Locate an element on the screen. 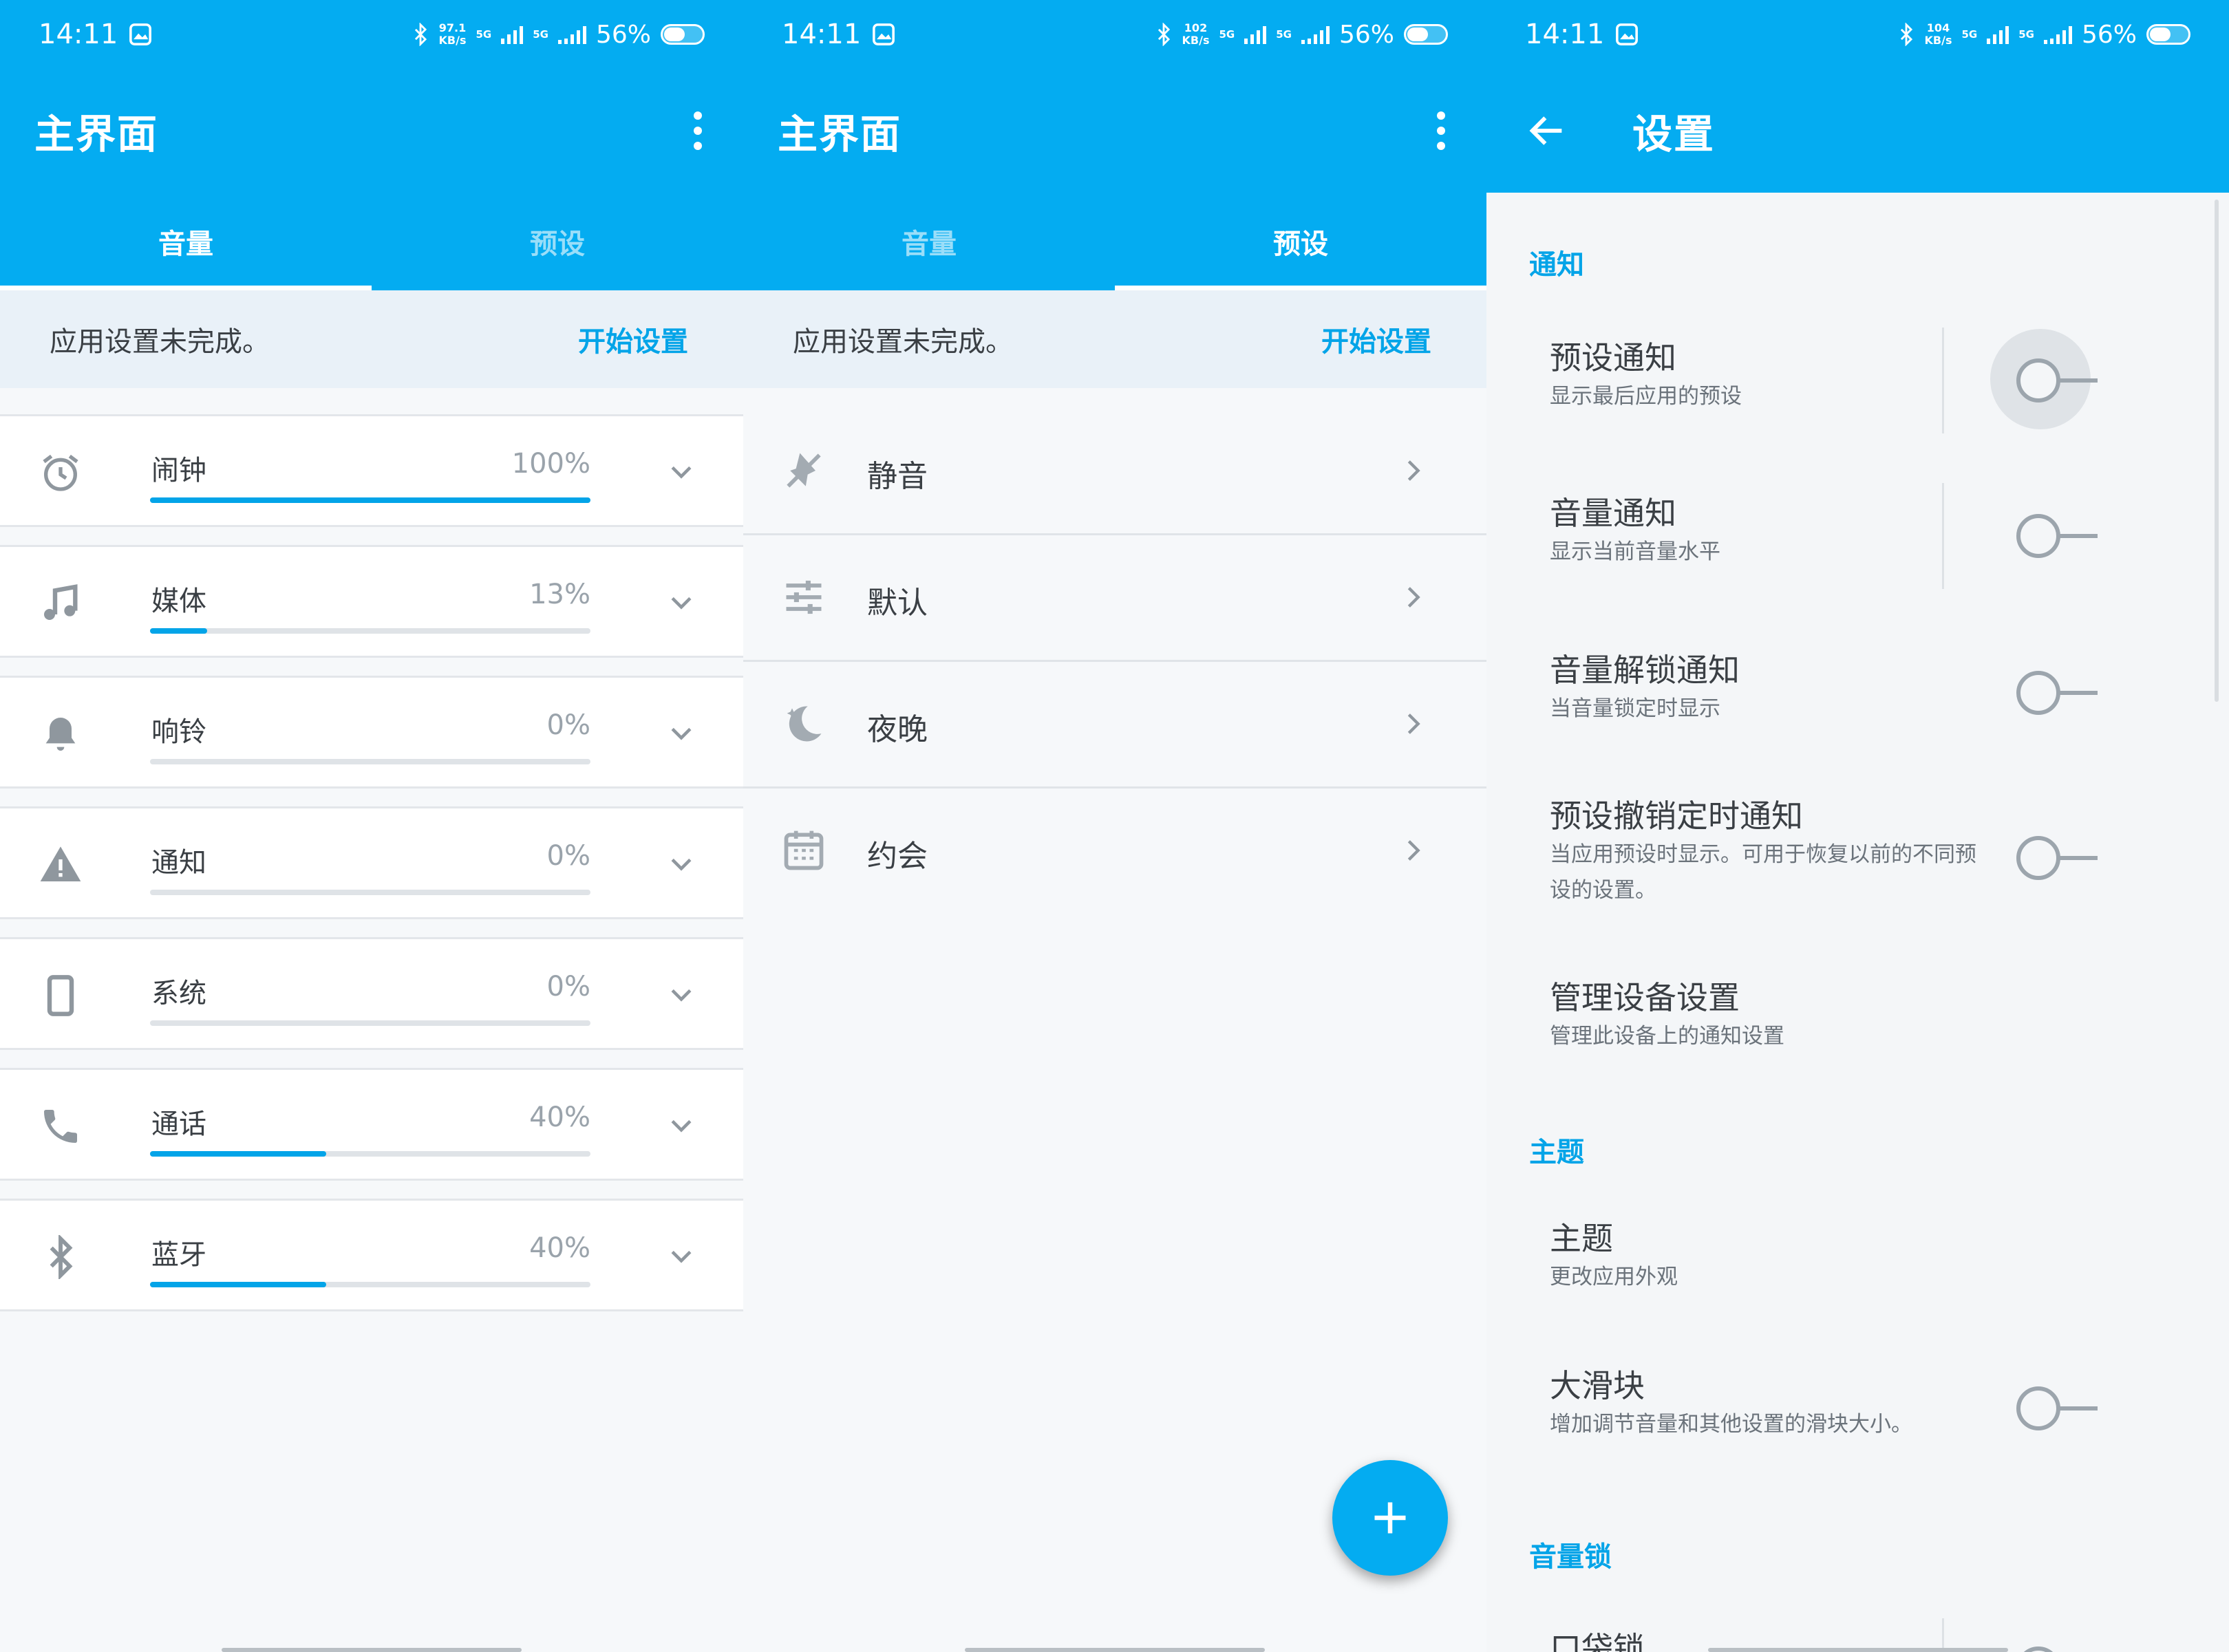 The width and height of the screenshot is (2229, 1652). setting-unlock-notify: 音量解锁通知 当音量锁定时显示 is located at coordinates (1889, 688).